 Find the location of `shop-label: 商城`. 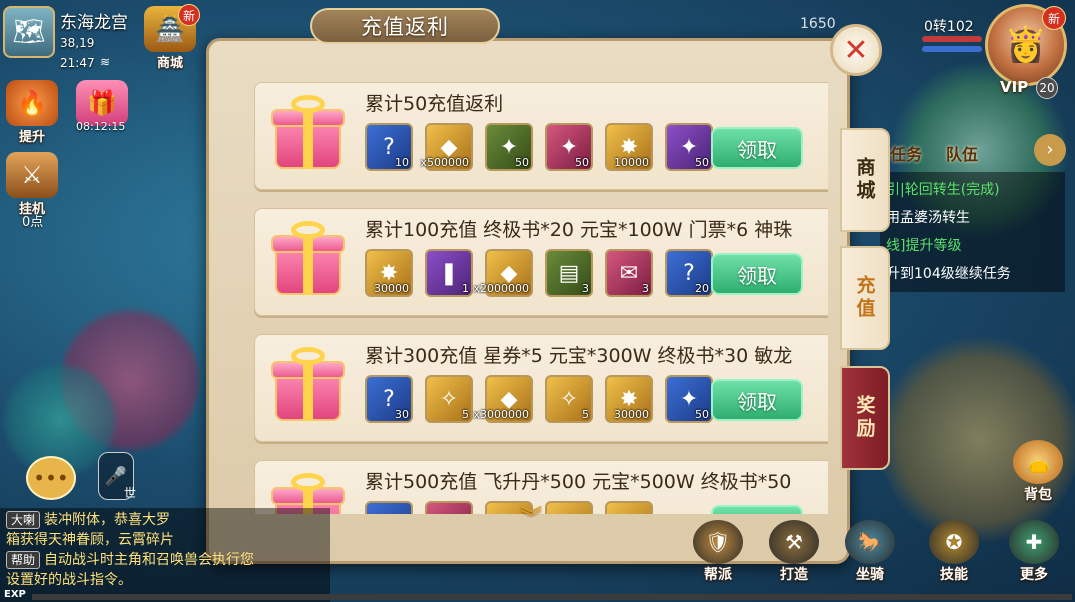

shop-label: 商城 is located at coordinates (169, 63).